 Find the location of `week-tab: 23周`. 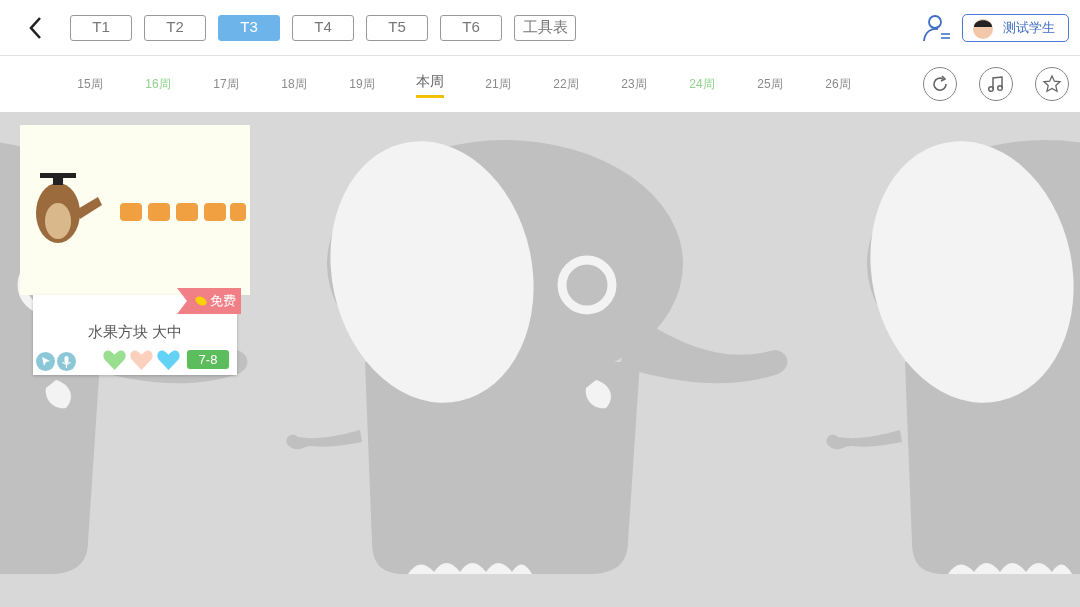

week-tab: 23周 is located at coordinates (634, 84).